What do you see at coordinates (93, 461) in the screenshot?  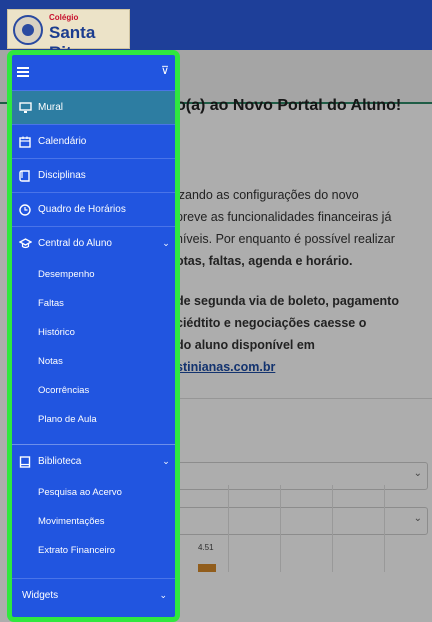 I see `sidebar-item-biblioteca: Biblioteca ⌄` at bounding box center [93, 461].